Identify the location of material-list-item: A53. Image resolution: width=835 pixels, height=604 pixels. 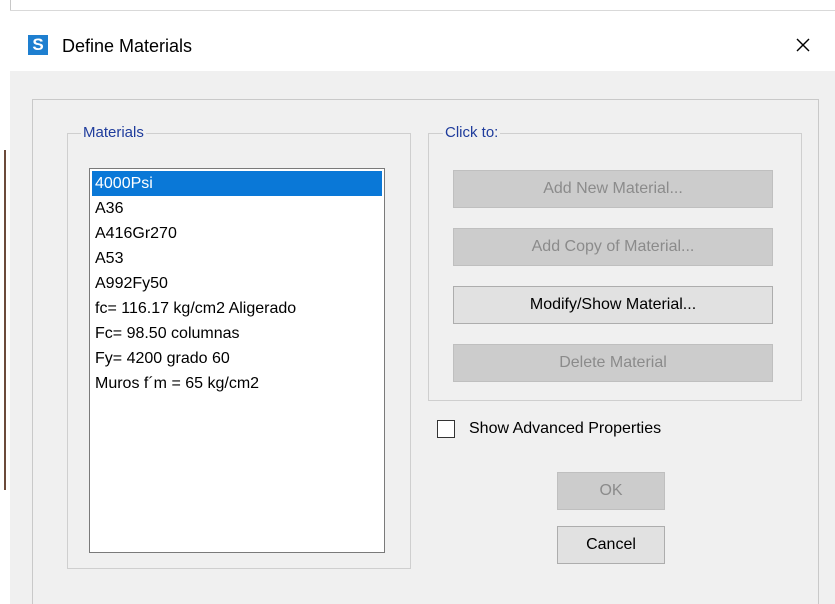
(237, 258).